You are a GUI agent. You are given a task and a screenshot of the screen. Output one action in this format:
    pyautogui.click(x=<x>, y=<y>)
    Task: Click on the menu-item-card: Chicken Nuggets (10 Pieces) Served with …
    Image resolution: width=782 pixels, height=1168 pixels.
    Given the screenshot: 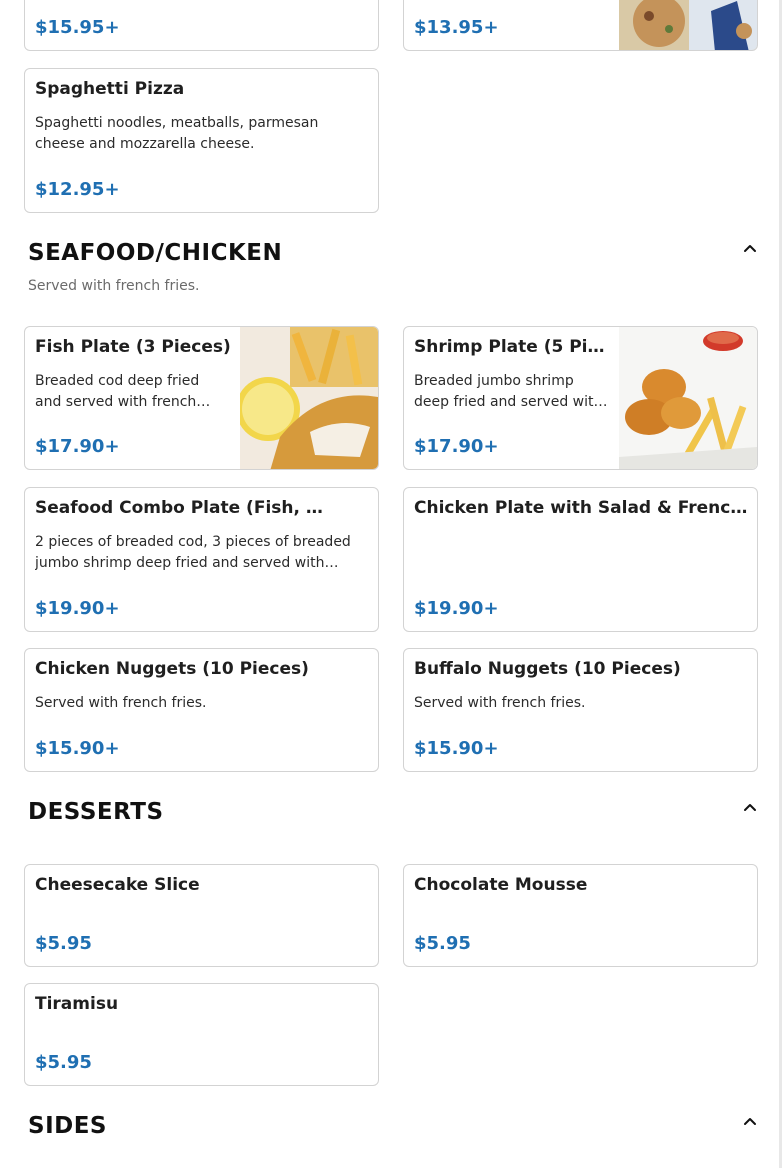 What is the action you would take?
    pyautogui.click(x=201, y=710)
    